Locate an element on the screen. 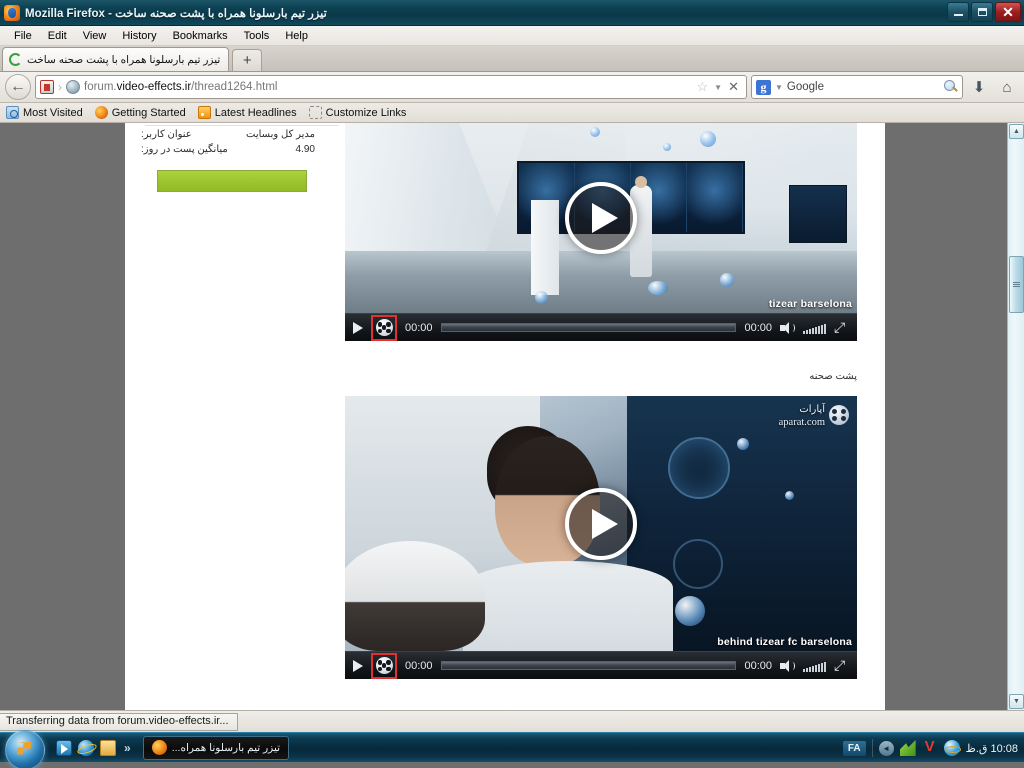 The image size is (1024, 768). quick-launch-more-button: » is located at coordinates (127, 748).